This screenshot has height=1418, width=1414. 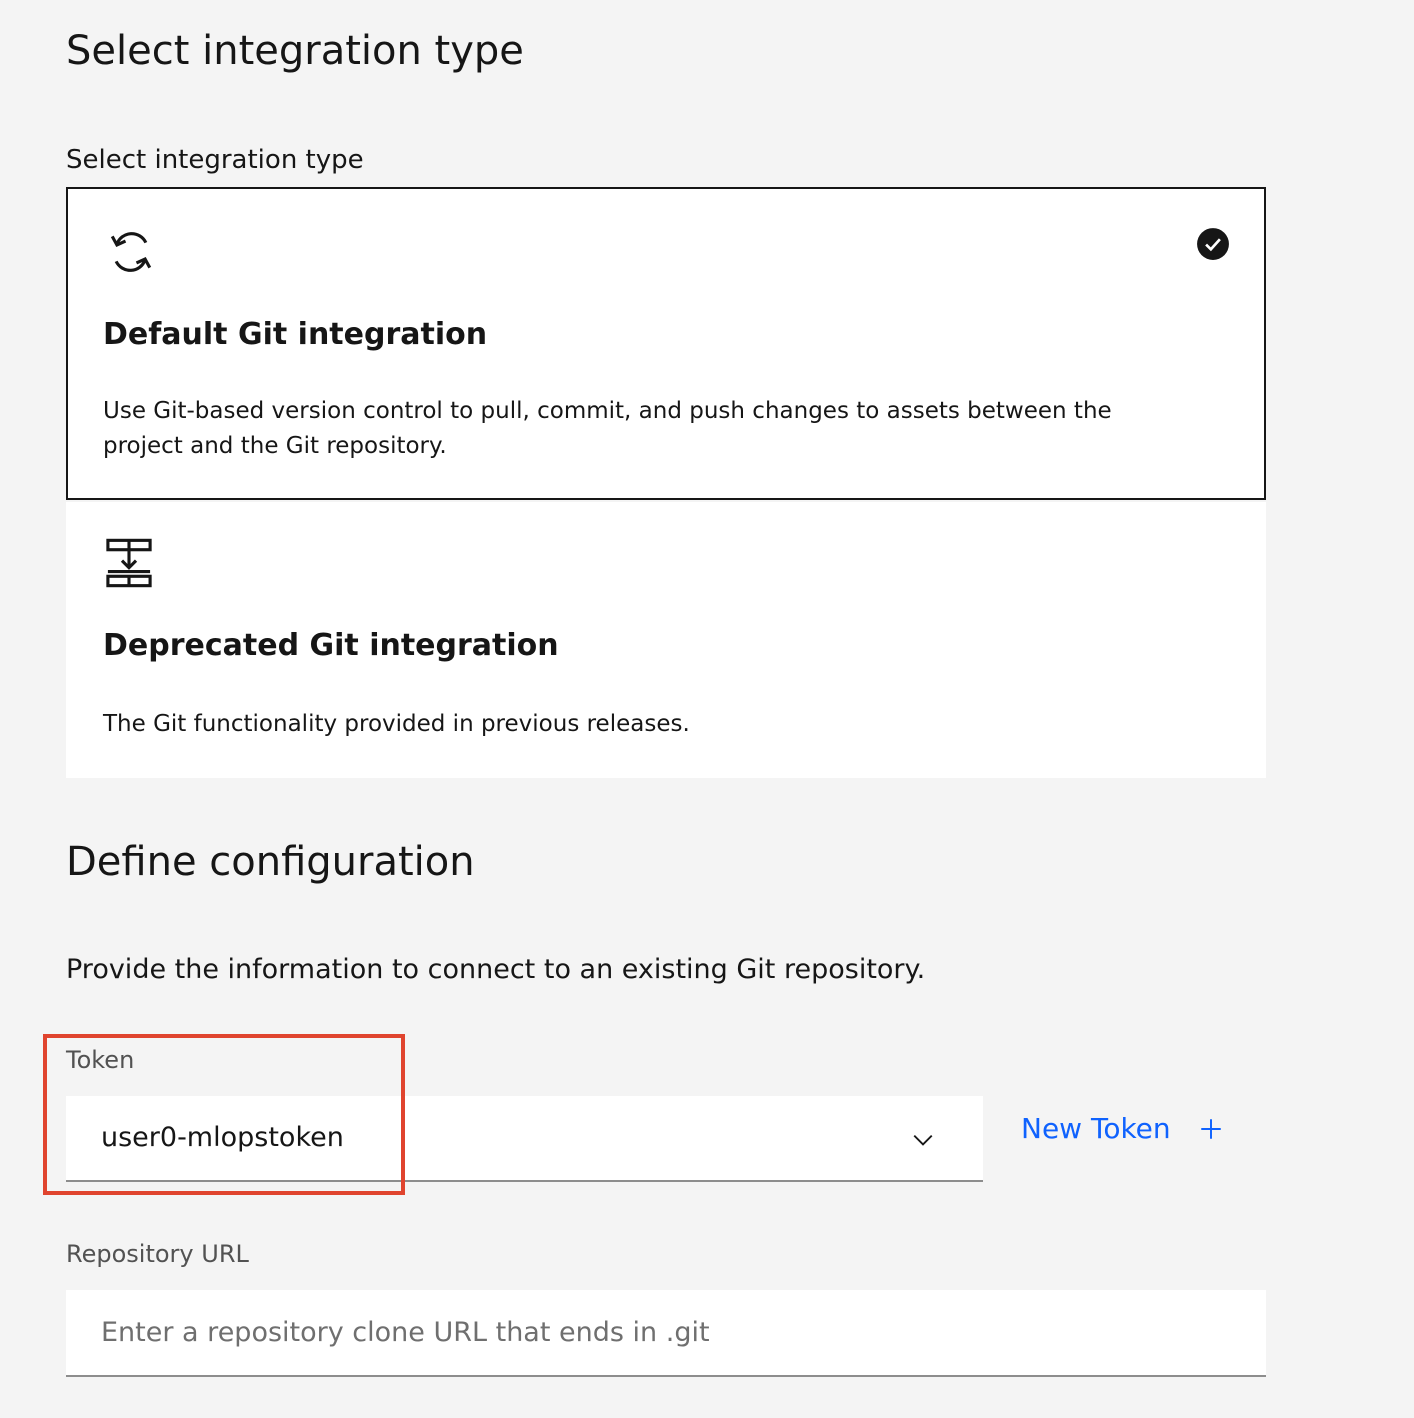 What do you see at coordinates (215, 160) in the screenshot?
I see `integration-type-label: Select integration type` at bounding box center [215, 160].